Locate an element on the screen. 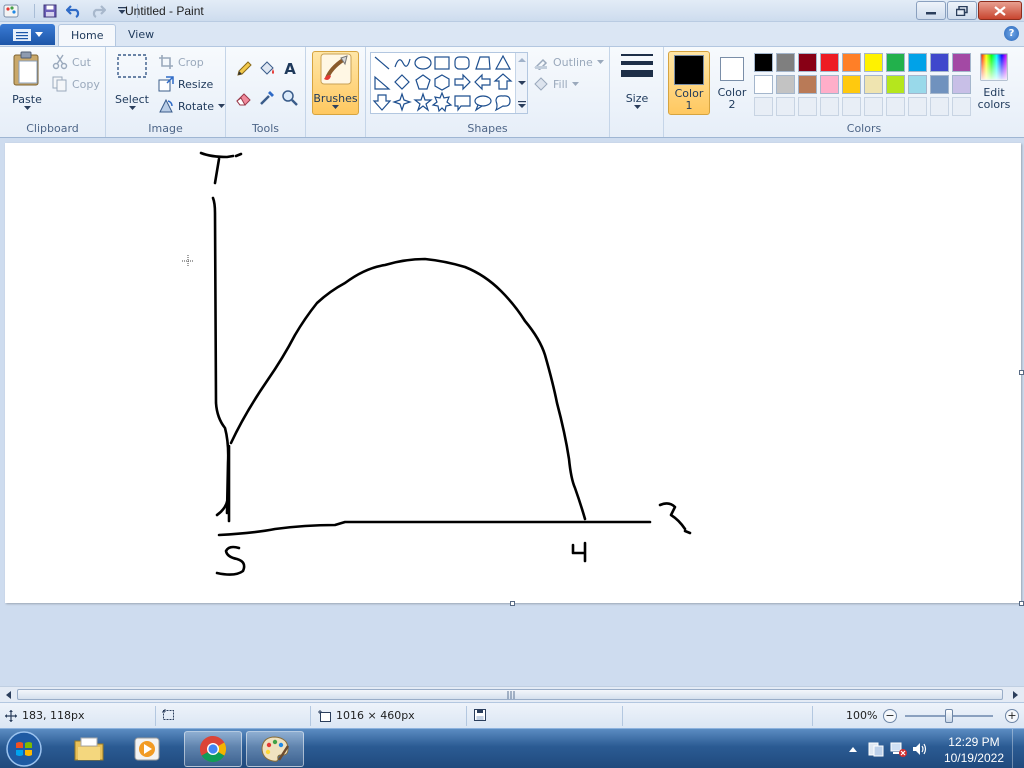 The width and height of the screenshot is (1024, 768). brushes-group is located at coordinates (336, 92).